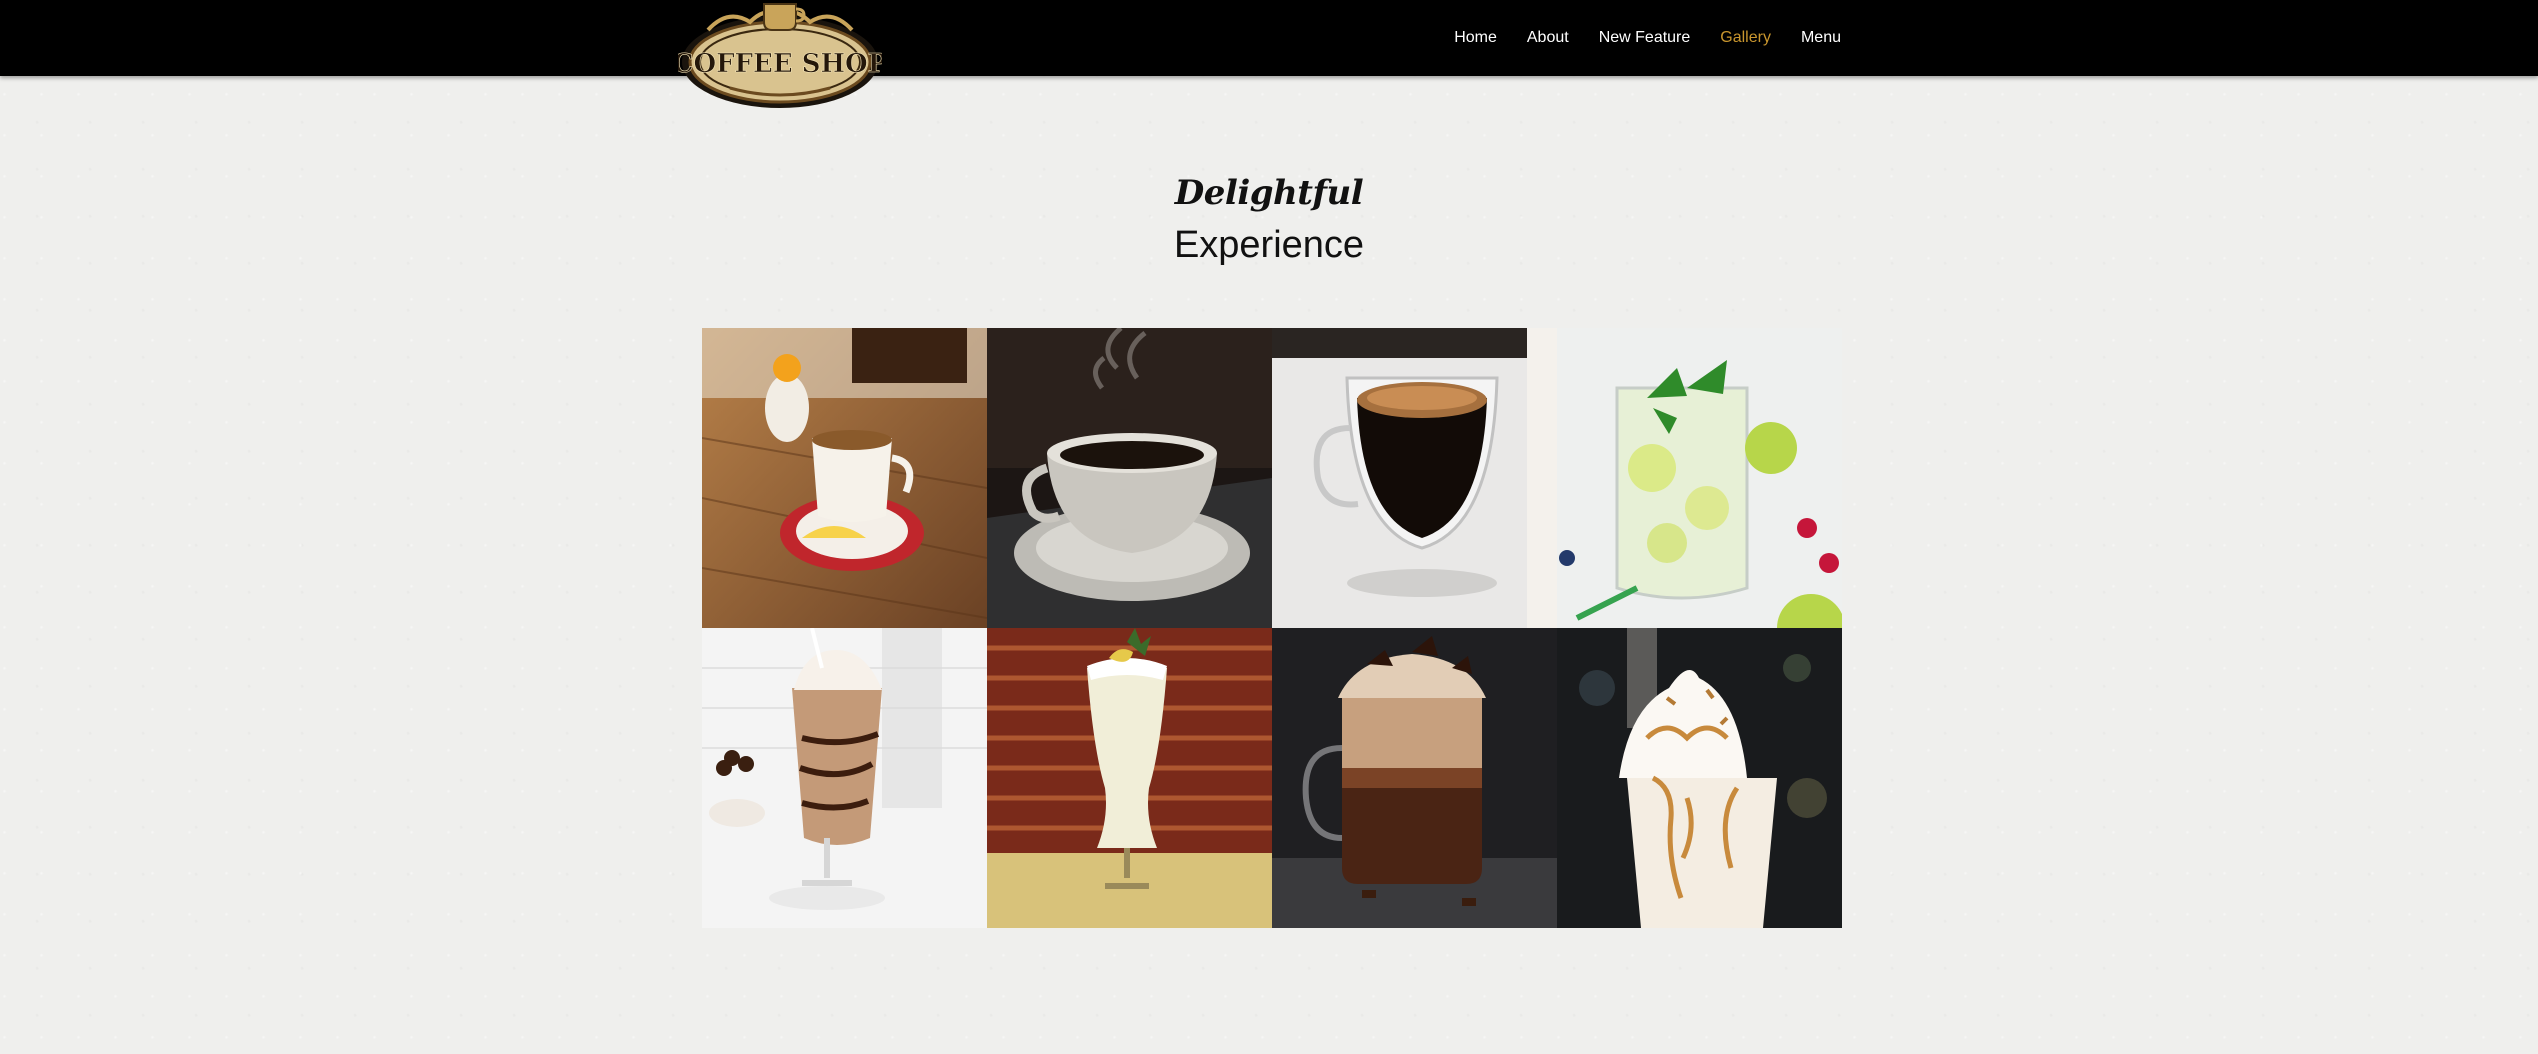 The width and height of the screenshot is (2538, 1054). I want to click on gallery-photo-espresso-lemon, so click(844, 478).